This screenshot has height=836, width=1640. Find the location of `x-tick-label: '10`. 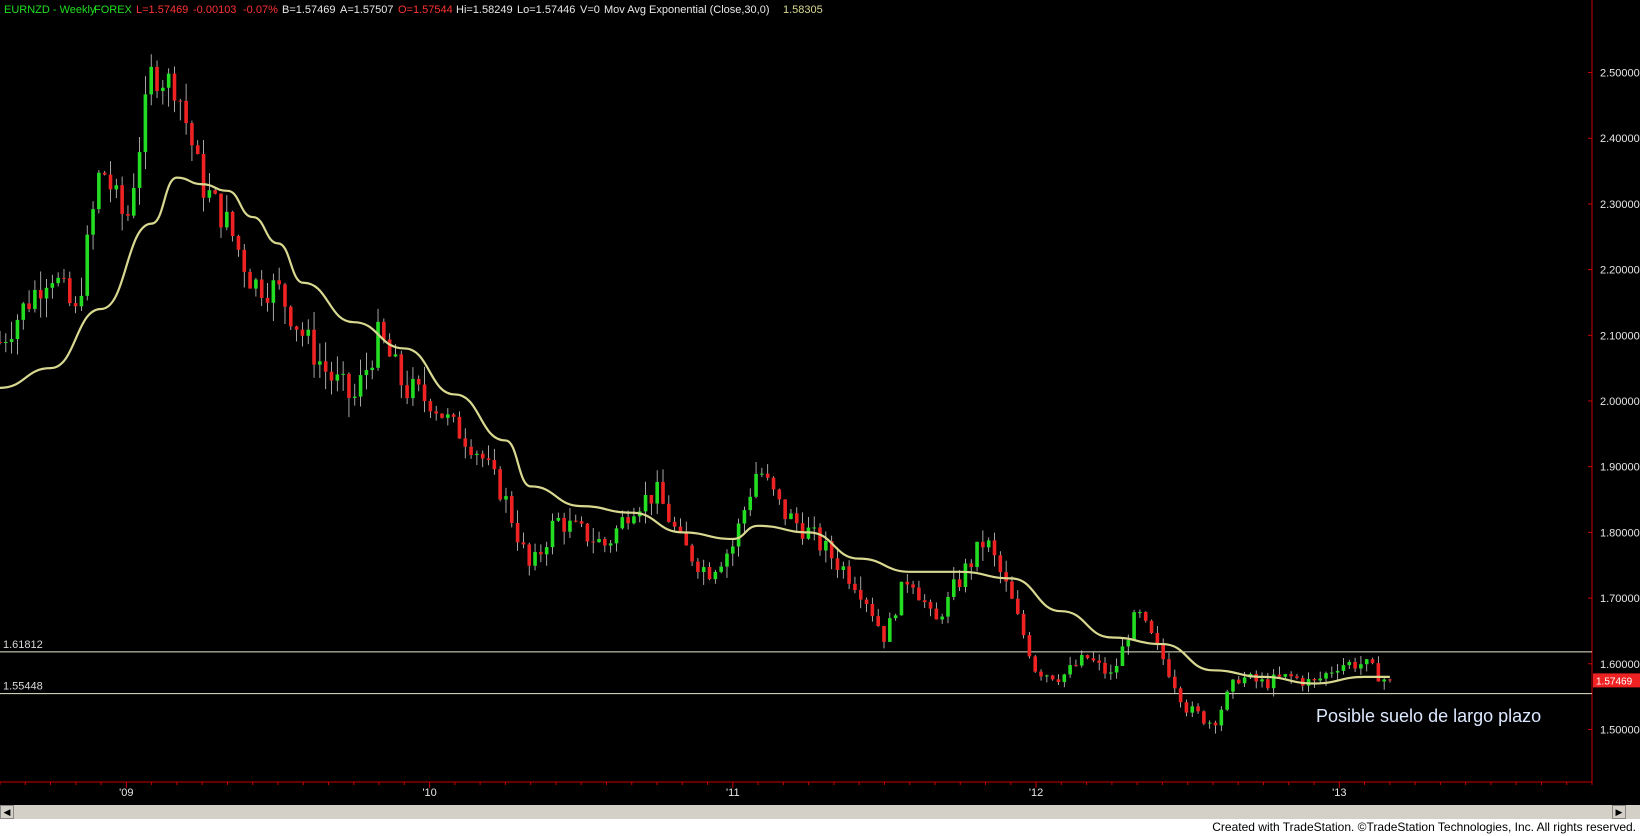

x-tick-label: '10 is located at coordinates (429, 793).